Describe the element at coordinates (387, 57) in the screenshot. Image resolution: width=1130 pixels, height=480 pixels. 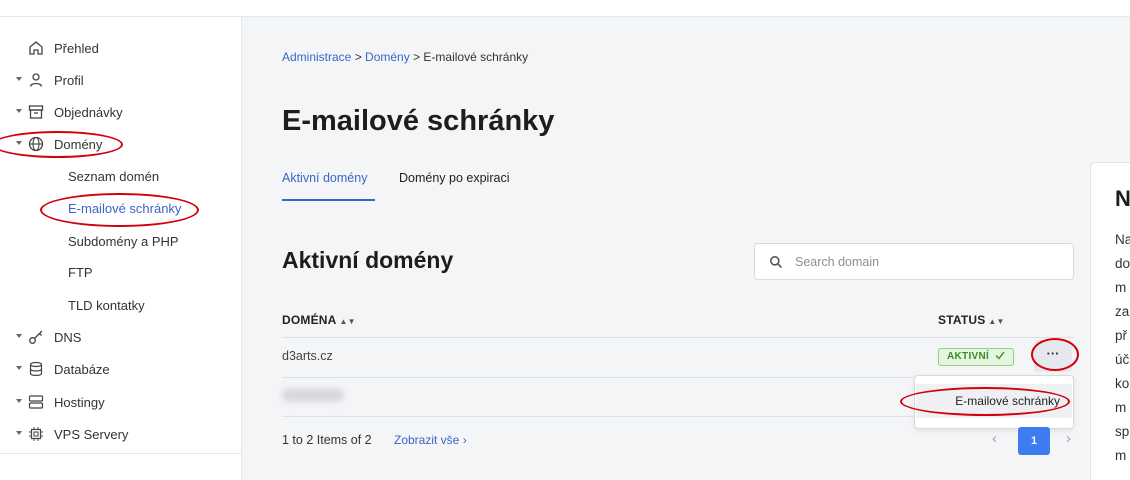
I see `breadcrumb-link-domeny: Domény` at that location.